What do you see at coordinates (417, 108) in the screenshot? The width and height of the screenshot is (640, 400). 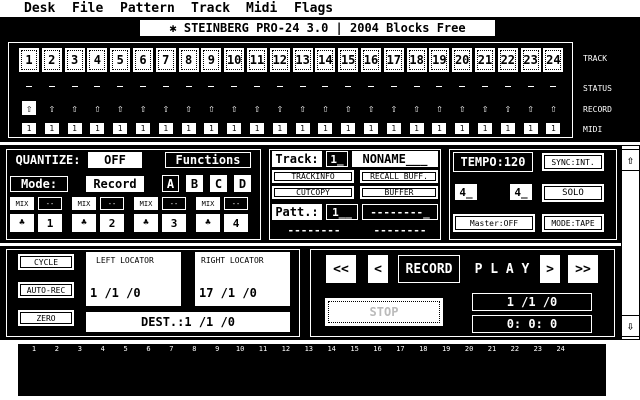 I see `record-arm-18: ⇧` at bounding box center [417, 108].